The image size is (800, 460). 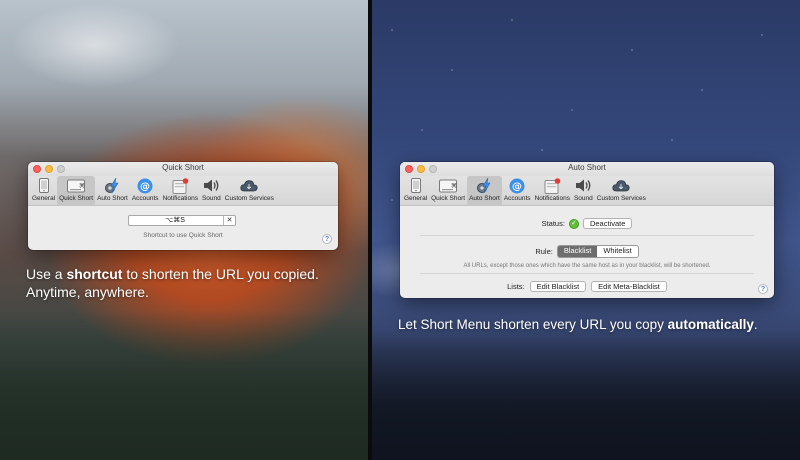 What do you see at coordinates (710, 324) in the screenshot?
I see `tagline-emphasis: automatically` at bounding box center [710, 324].